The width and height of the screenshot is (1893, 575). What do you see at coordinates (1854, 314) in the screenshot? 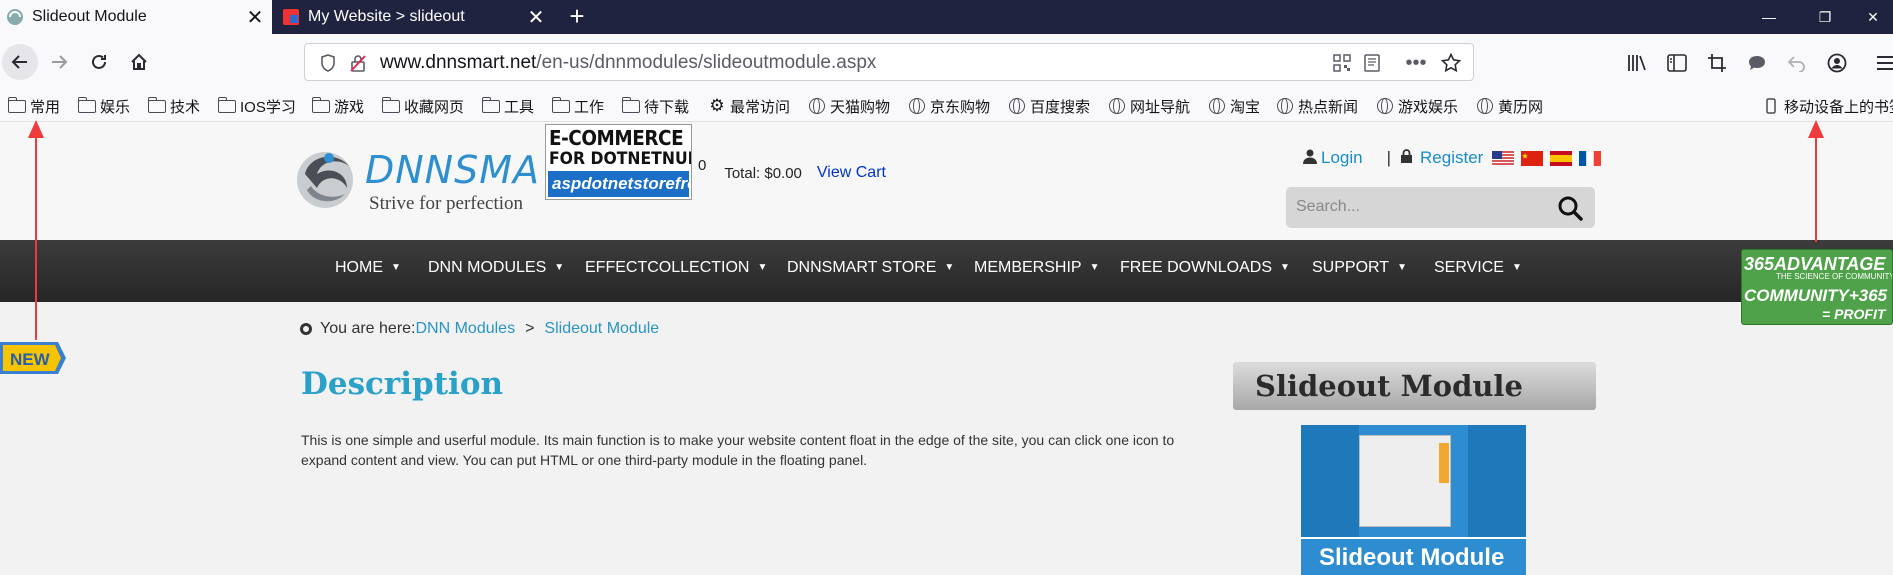
I see `ad-line-4: = PROFIT` at bounding box center [1854, 314].